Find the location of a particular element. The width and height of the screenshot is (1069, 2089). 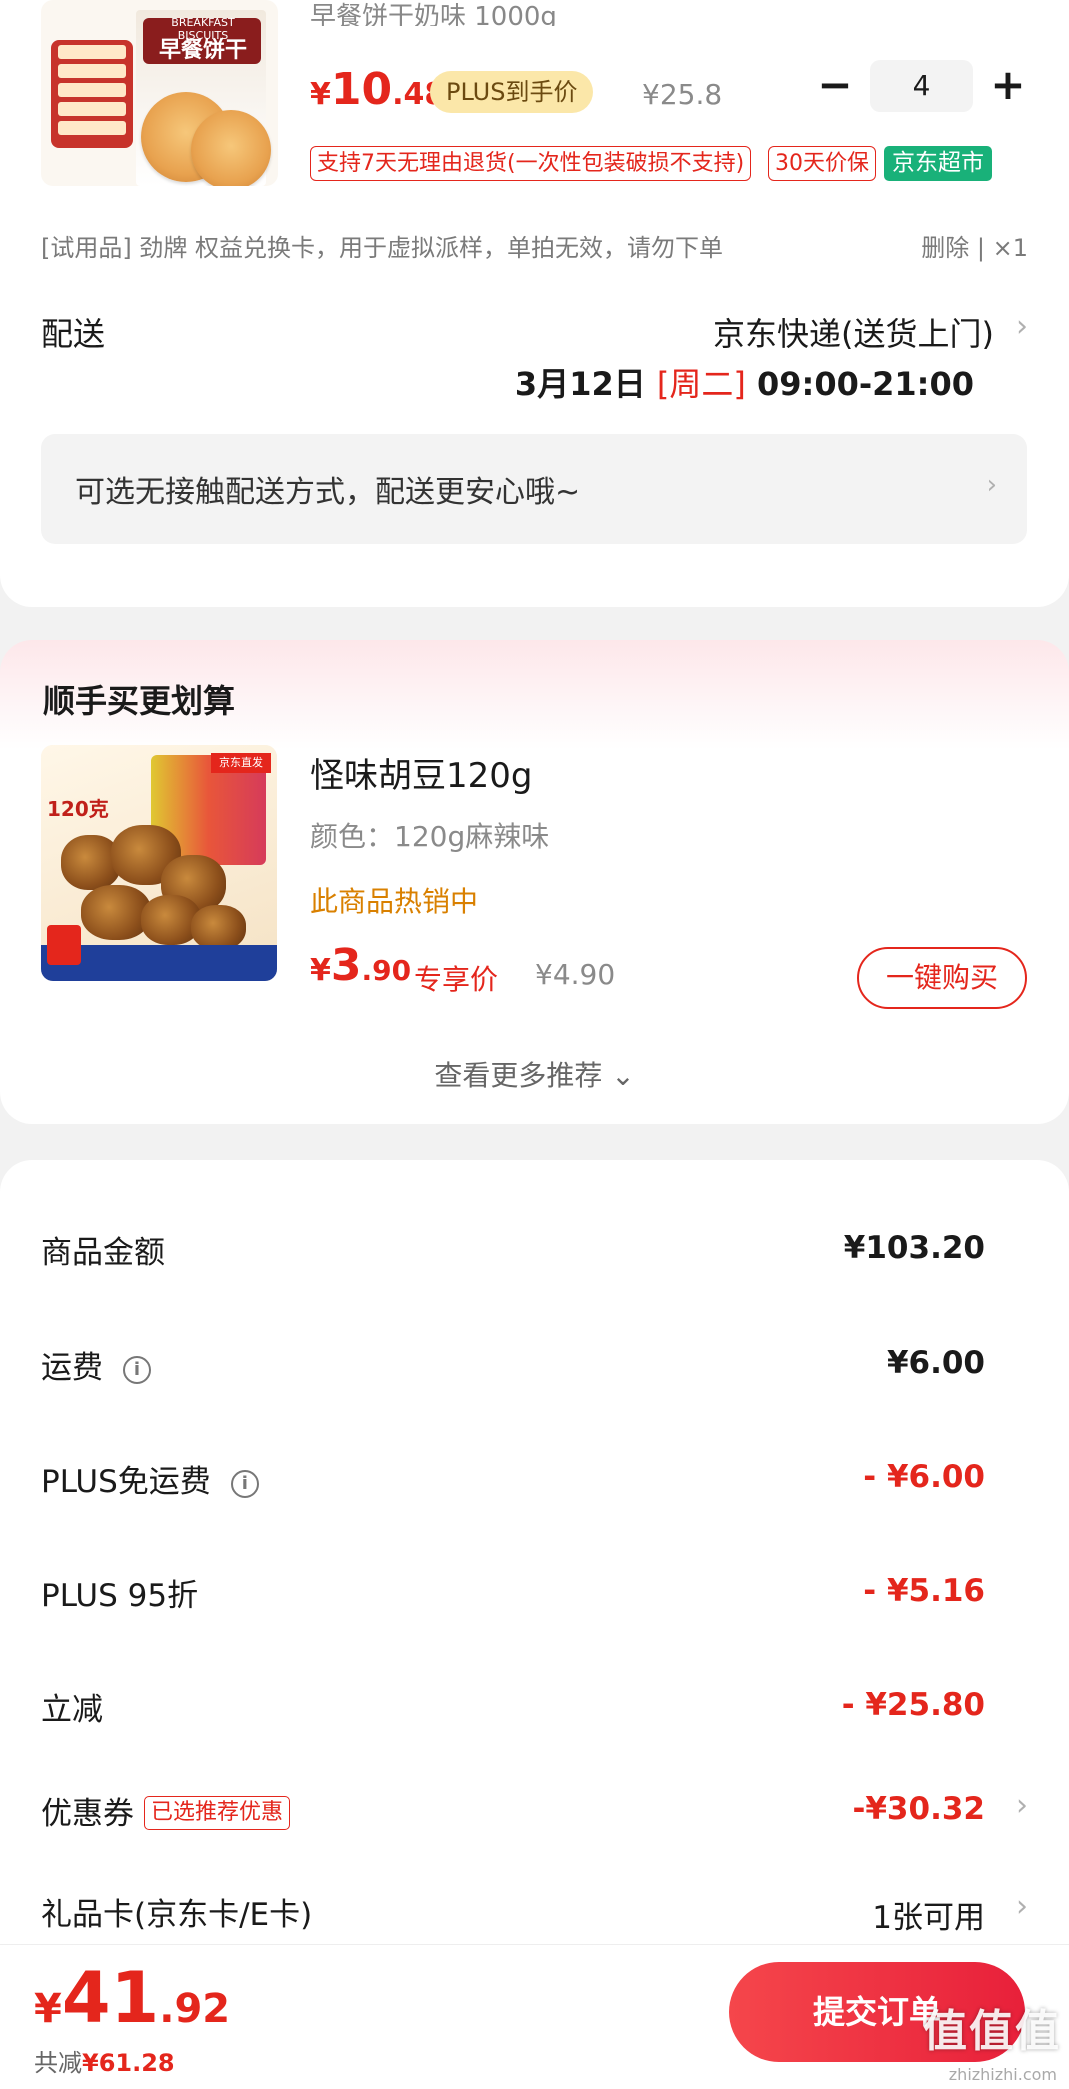

coupon-recommended-tag: 已选推荐优惠 is located at coordinates (217, 1813).